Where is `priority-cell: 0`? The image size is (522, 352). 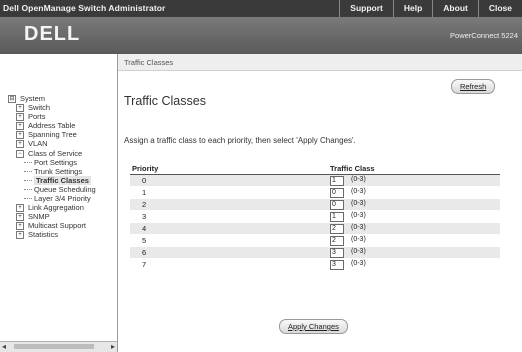 priority-cell: 0 is located at coordinates (144, 180).